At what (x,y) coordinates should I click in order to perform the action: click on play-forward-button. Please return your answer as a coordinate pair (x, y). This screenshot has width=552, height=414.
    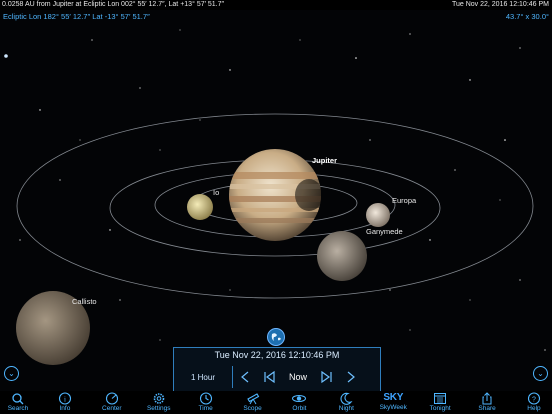
    Looking at the image, I should click on (327, 377).